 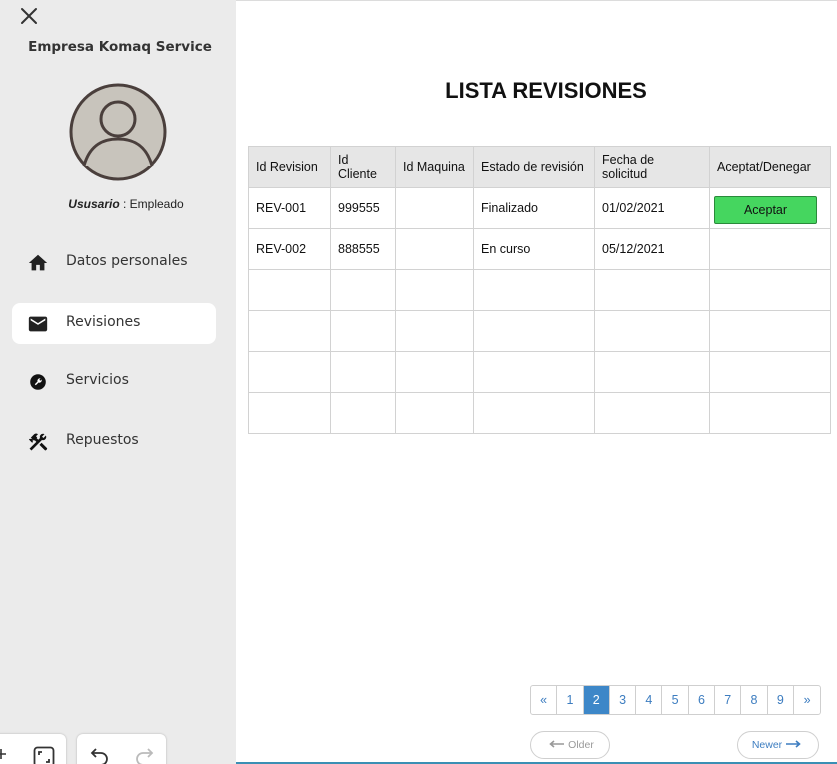 I want to click on cell-estado: En curso, so click(x=534, y=249).